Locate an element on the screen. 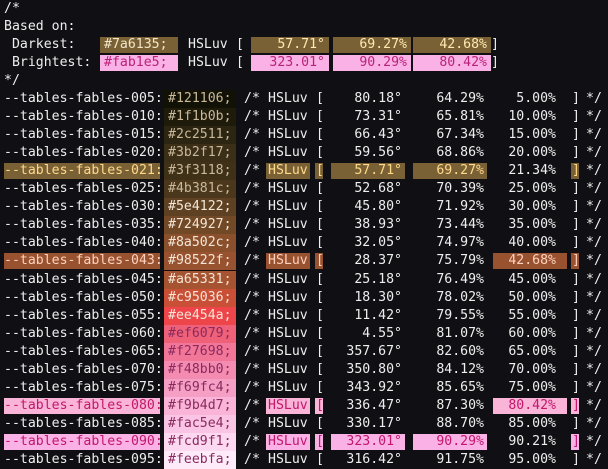  hex-value: #98522f; is located at coordinates (200, 261).